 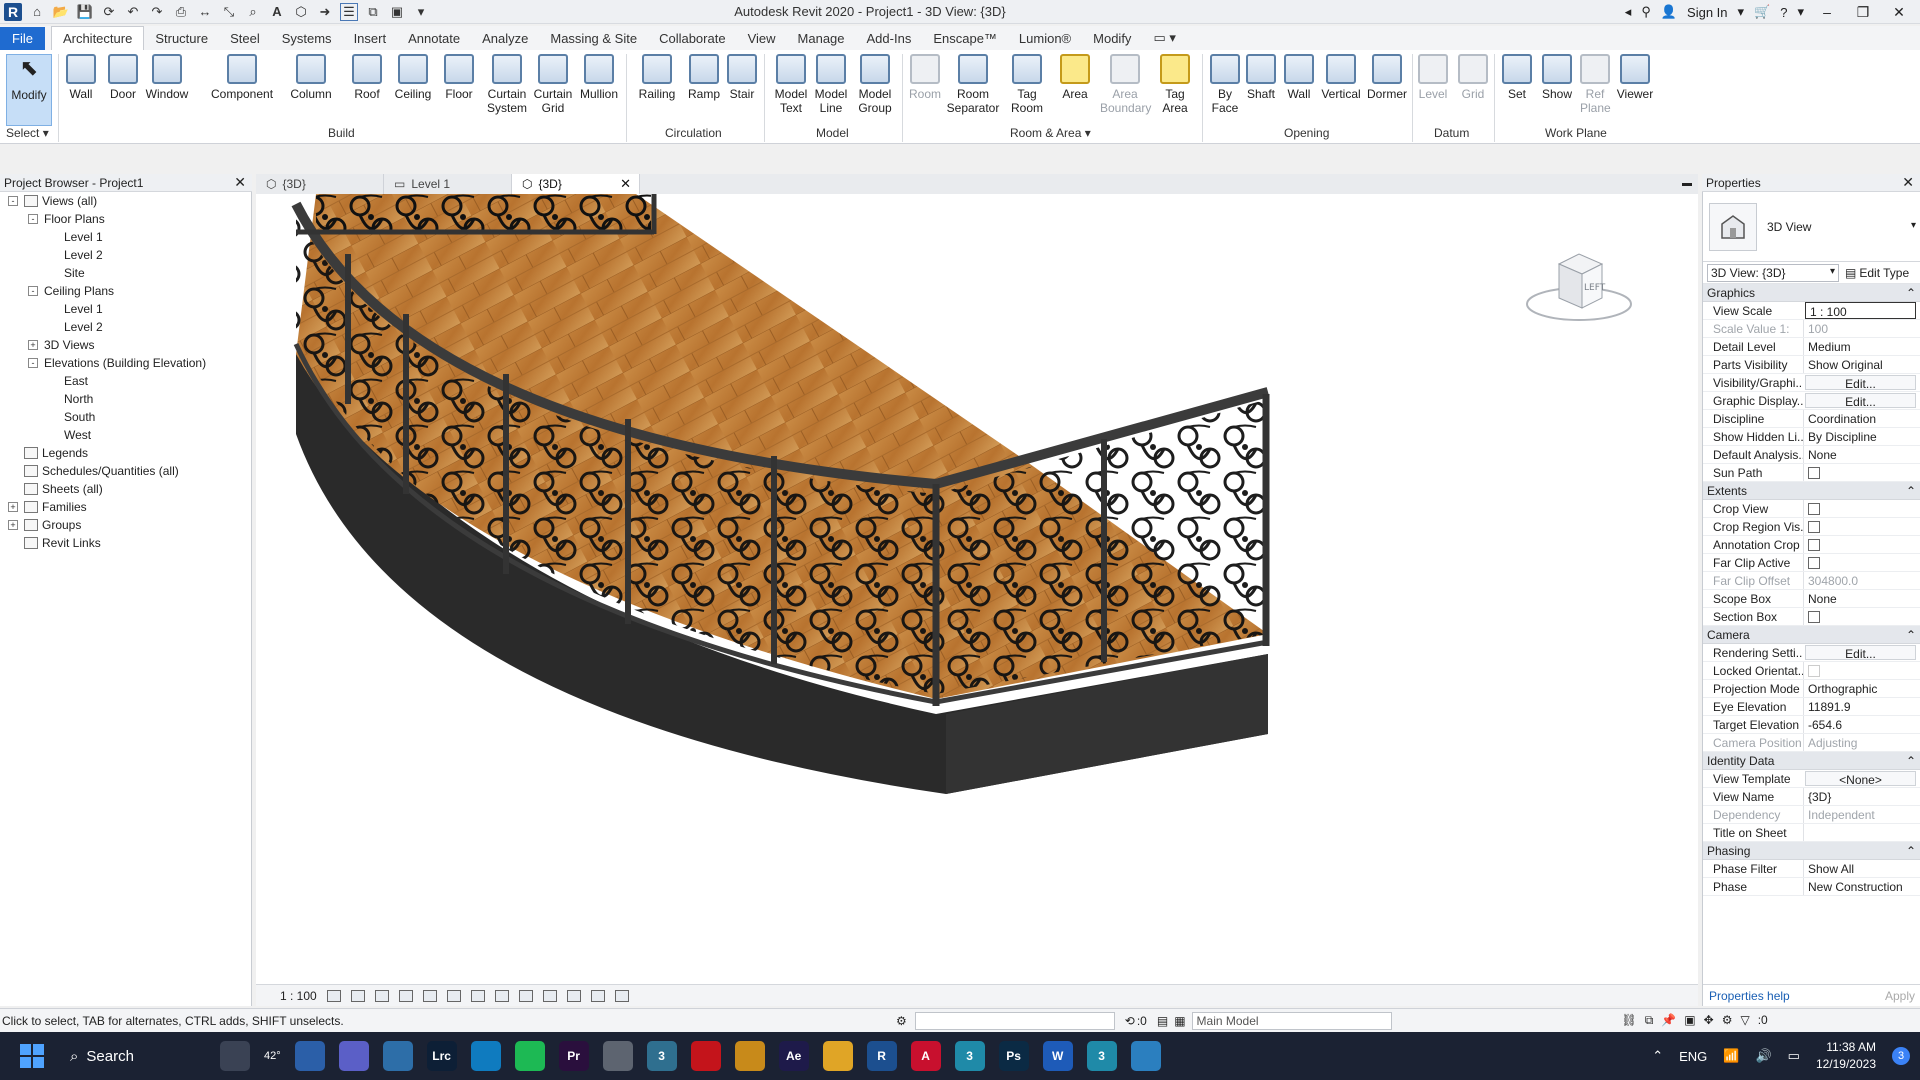 I want to click on weather-temp: 42°, so click(x=272, y=1056).